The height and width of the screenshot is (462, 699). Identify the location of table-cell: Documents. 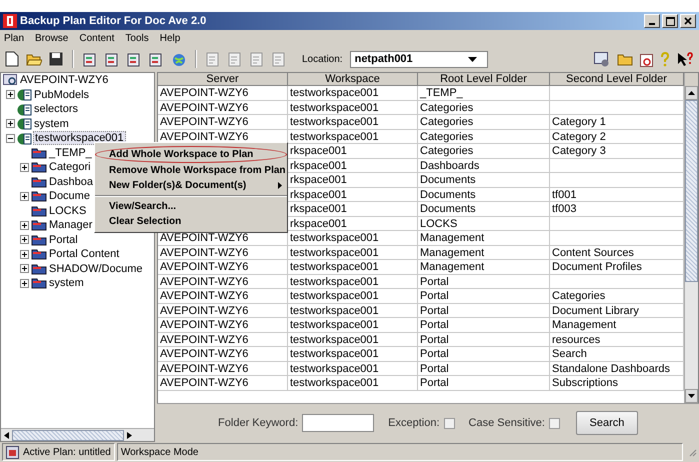
(484, 209).